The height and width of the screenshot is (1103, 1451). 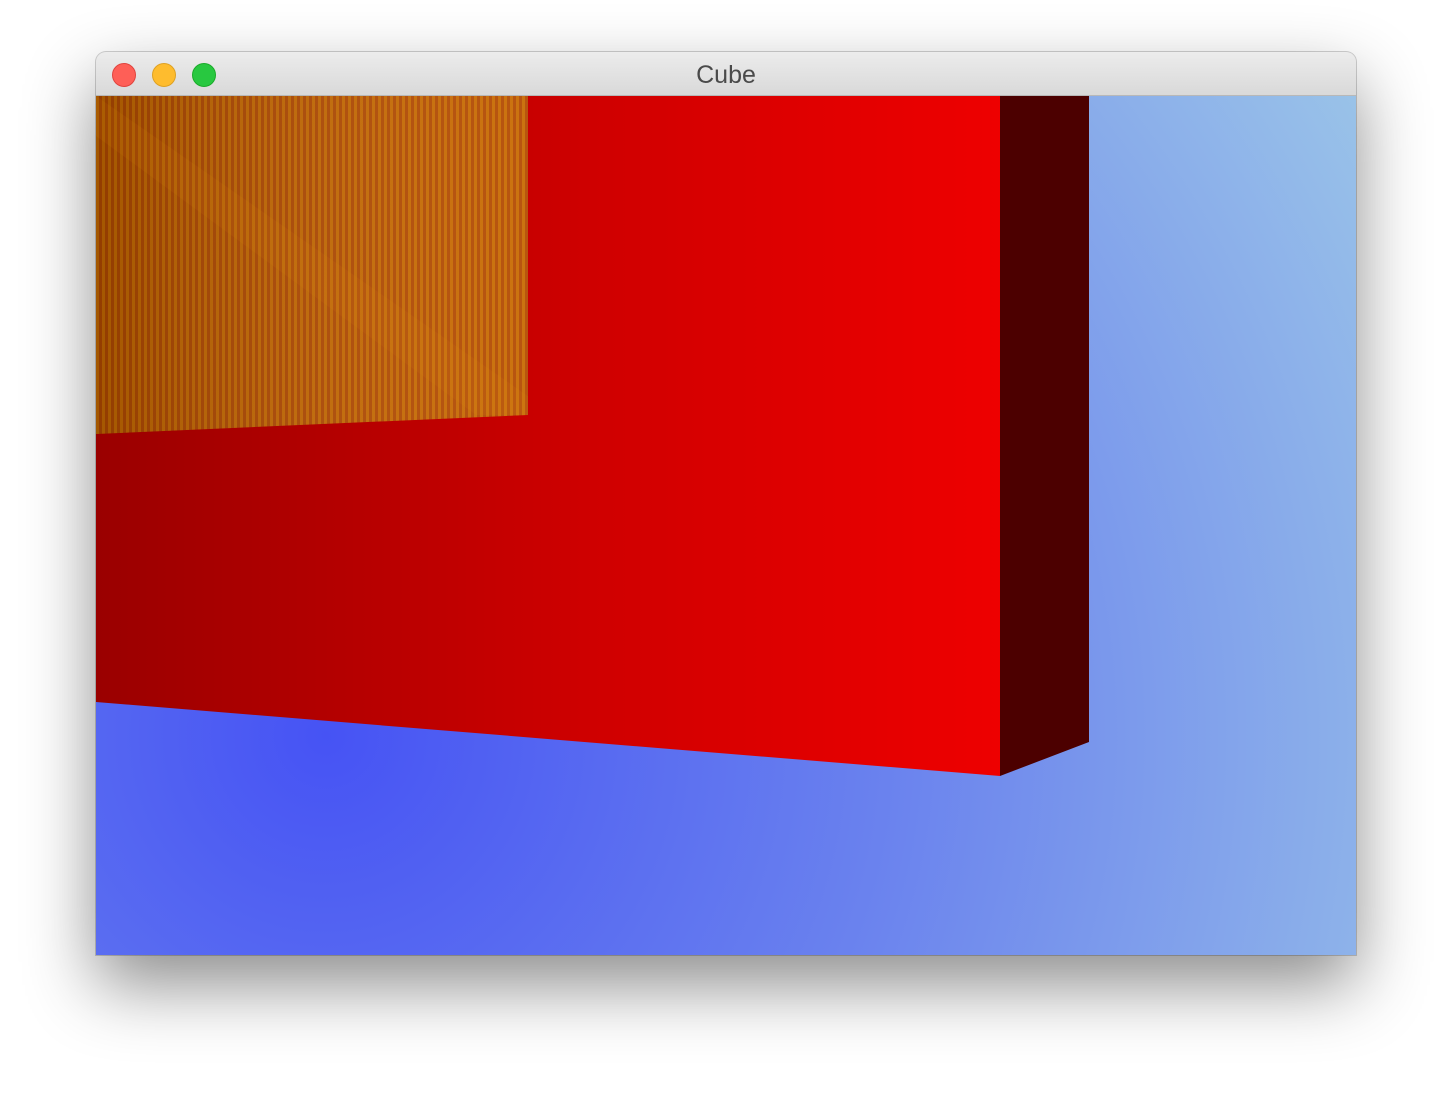 I want to click on title-bar: Cube, so click(x=726, y=74).